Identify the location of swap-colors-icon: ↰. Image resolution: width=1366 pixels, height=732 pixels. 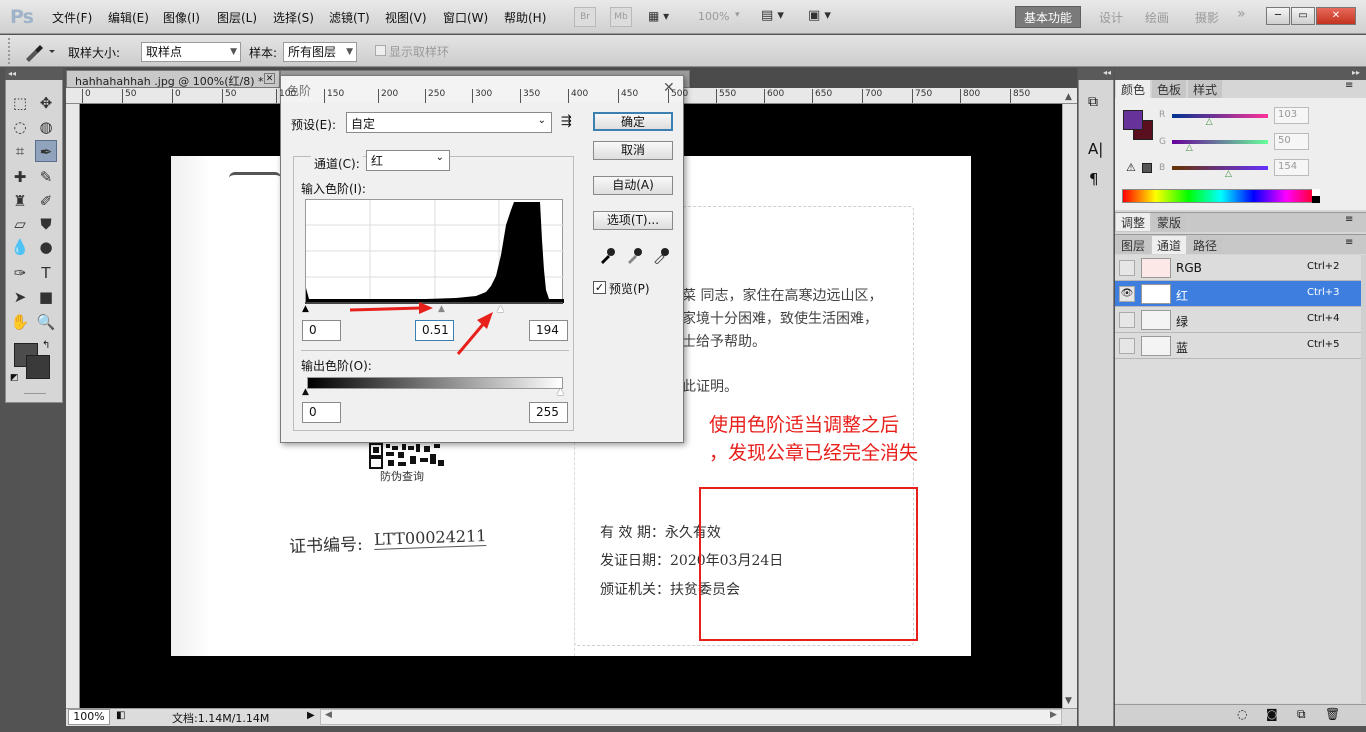
(46, 345).